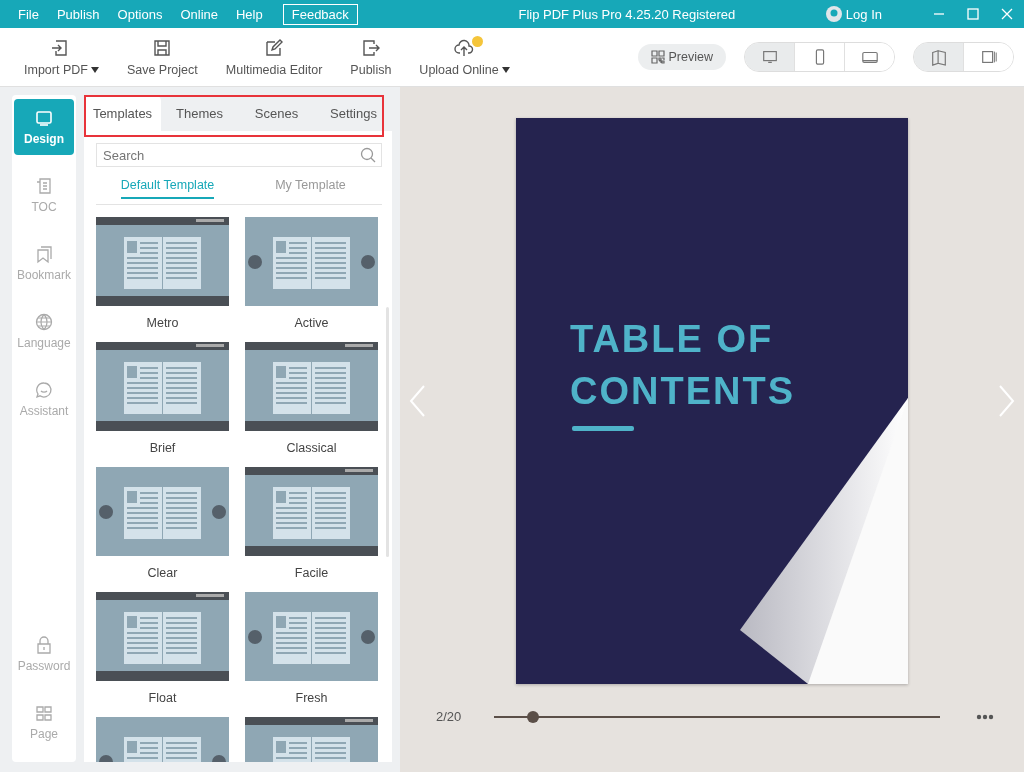 The image size is (1024, 772). What do you see at coordinates (464, 47) in the screenshot?
I see `cloud-upload-icon` at bounding box center [464, 47].